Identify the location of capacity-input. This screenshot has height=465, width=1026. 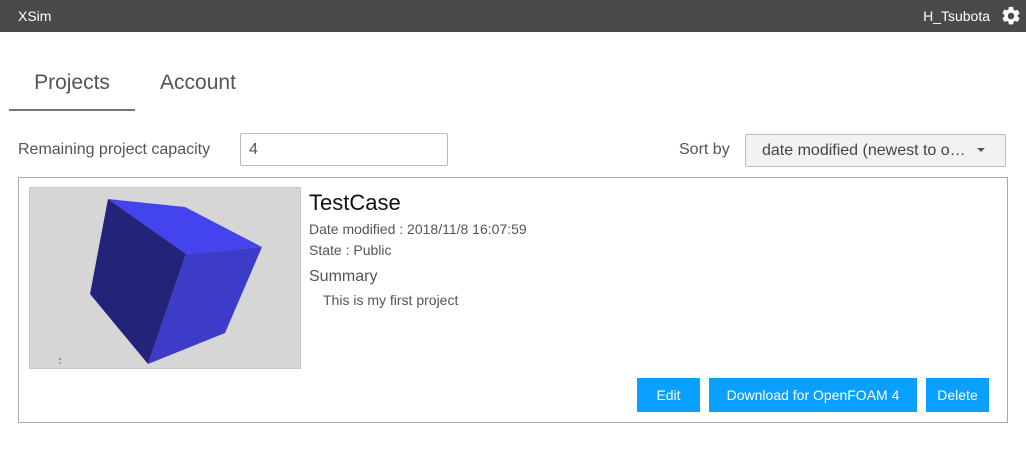
(344, 149).